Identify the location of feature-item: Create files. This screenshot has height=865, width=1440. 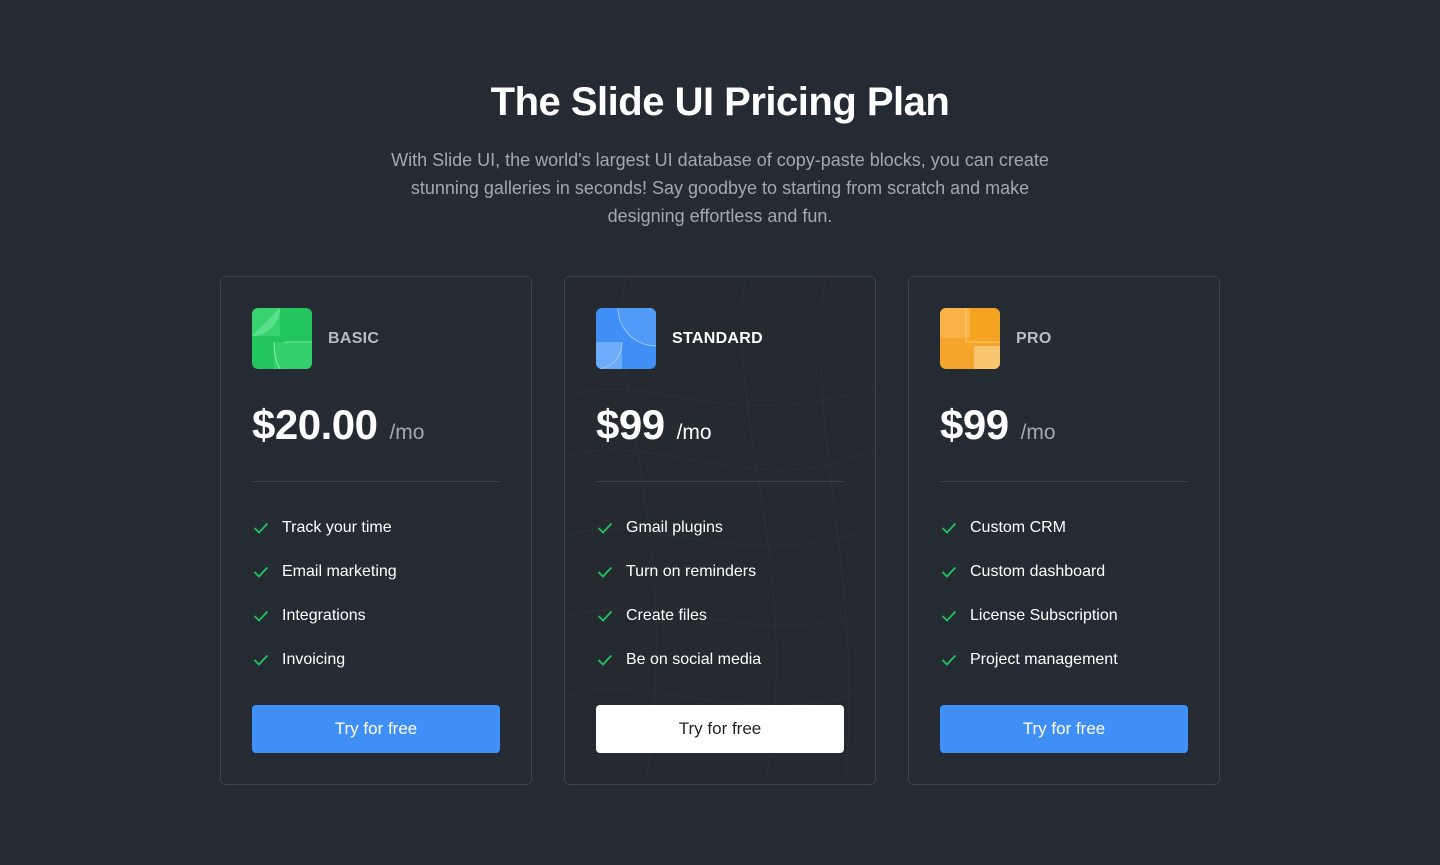
(726, 616).